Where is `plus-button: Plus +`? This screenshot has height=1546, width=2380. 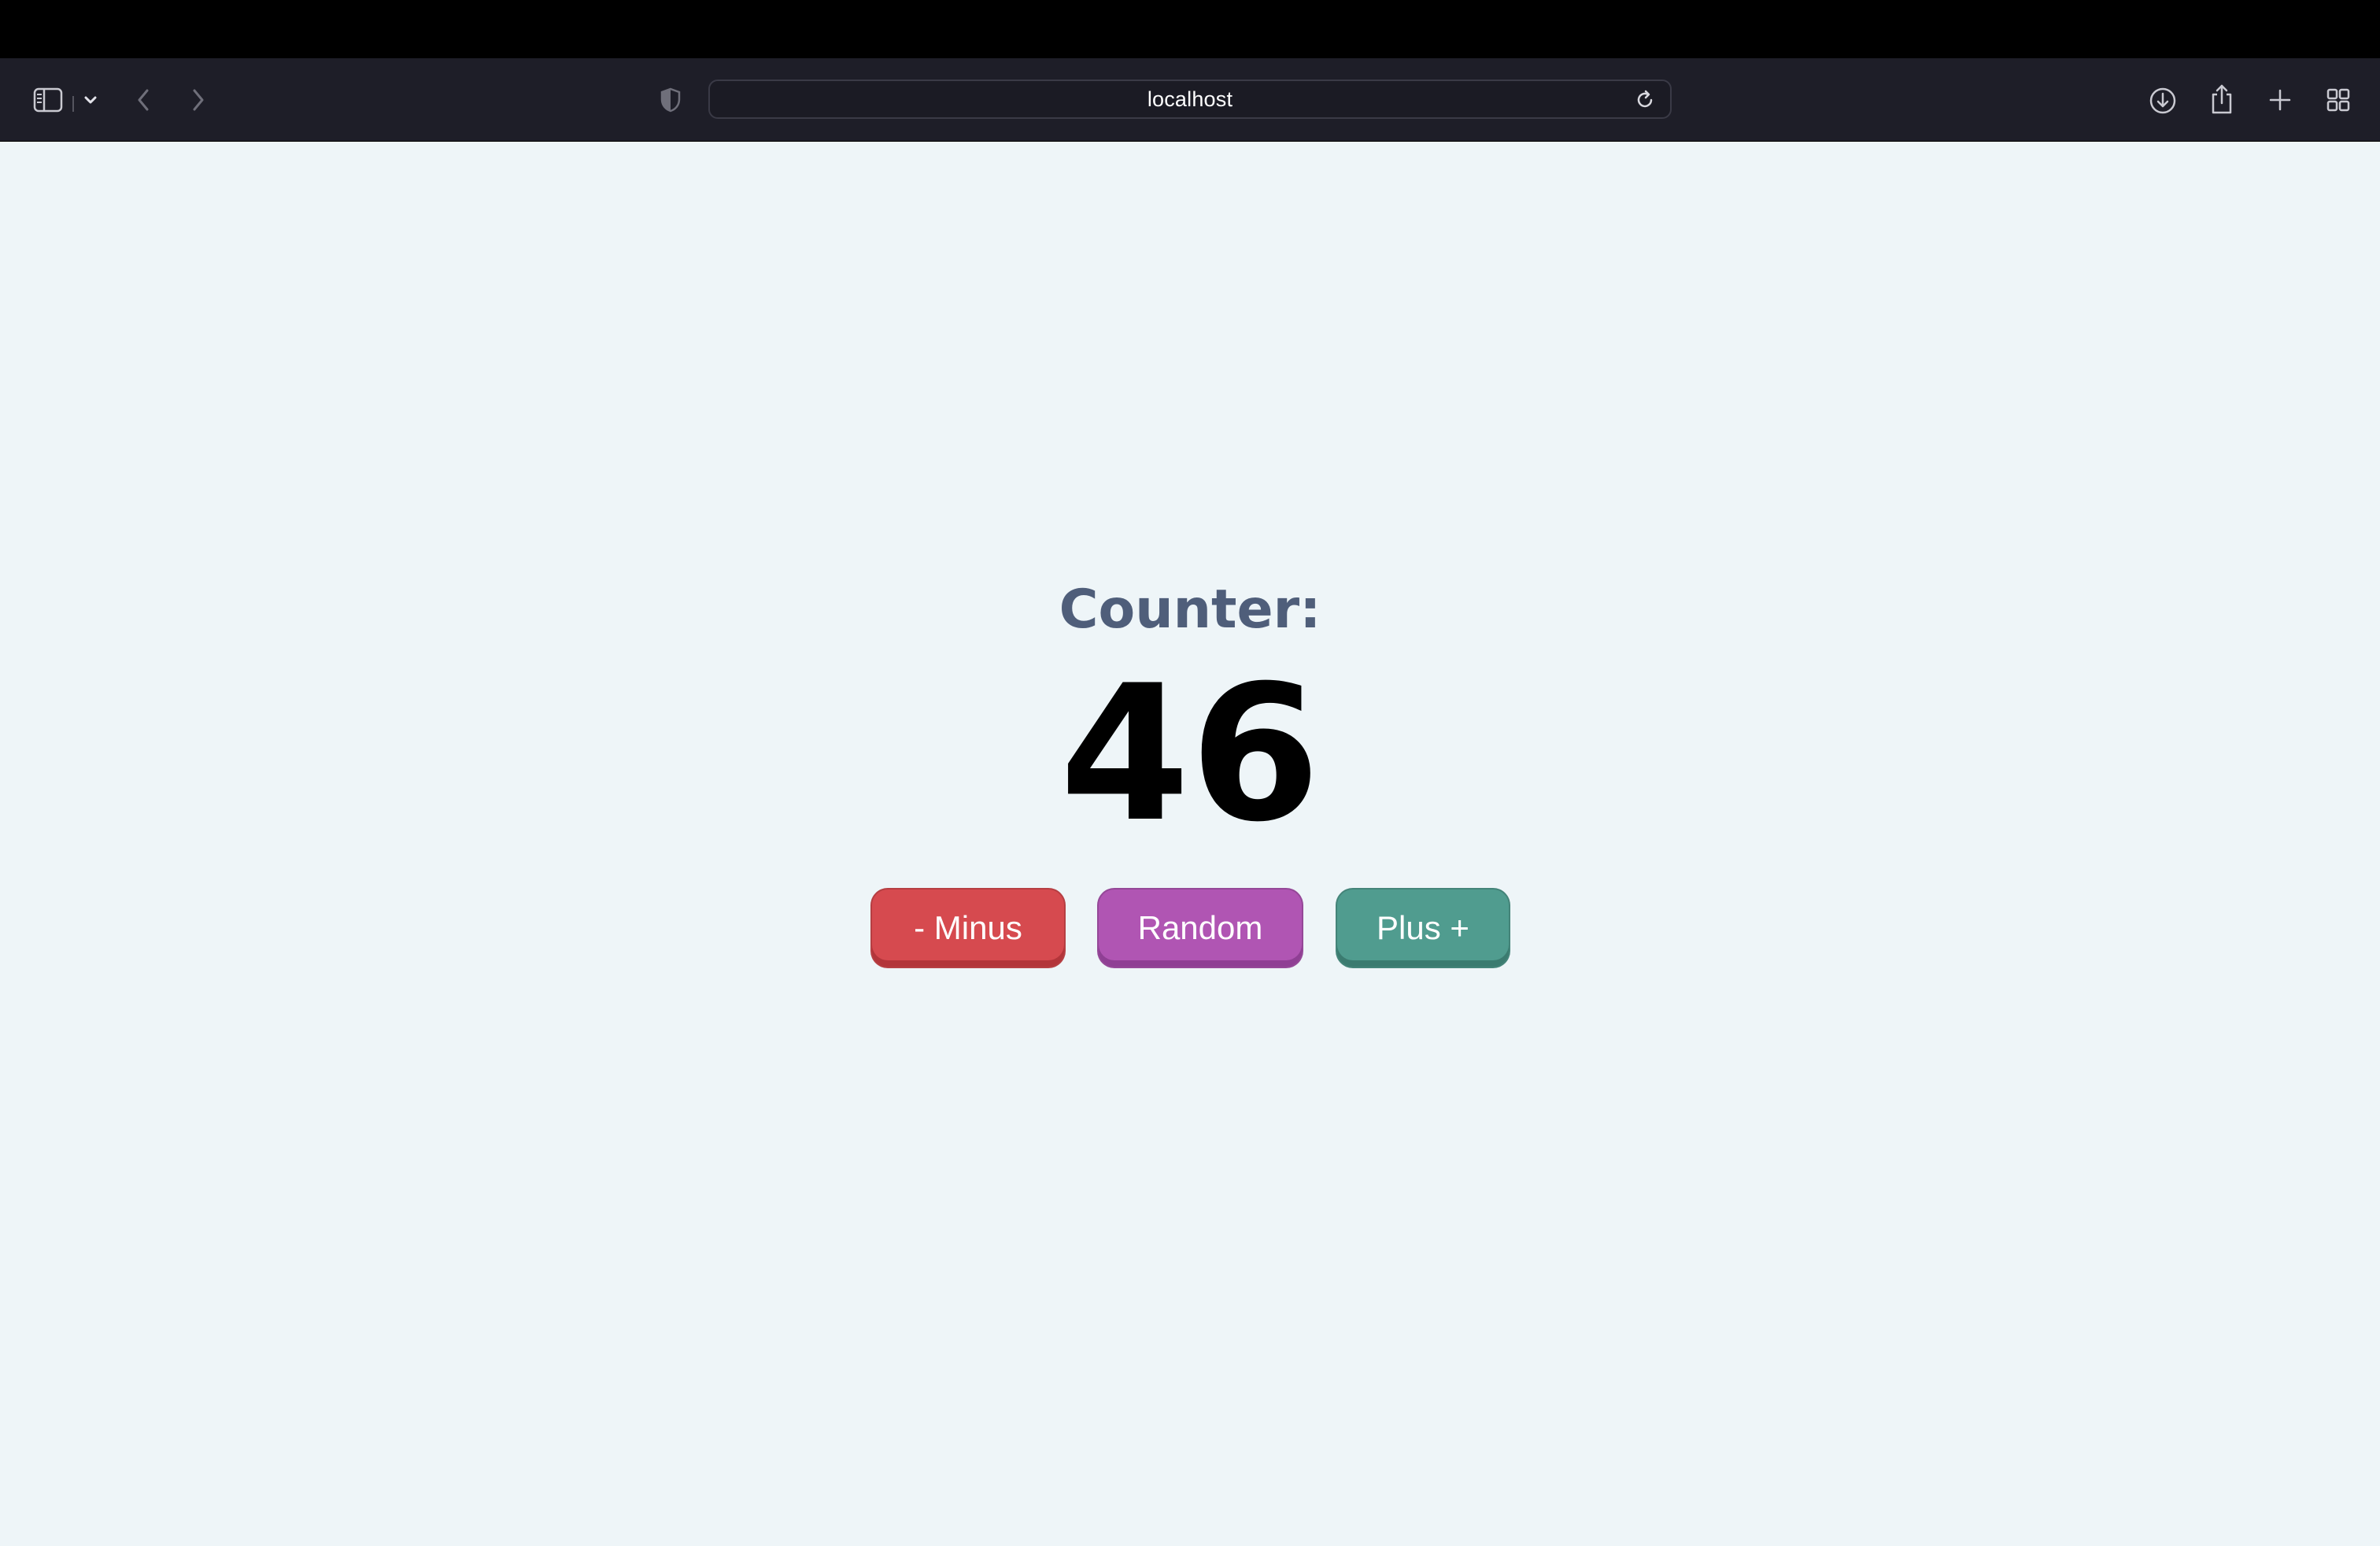
plus-button: Plus + is located at coordinates (1423, 928).